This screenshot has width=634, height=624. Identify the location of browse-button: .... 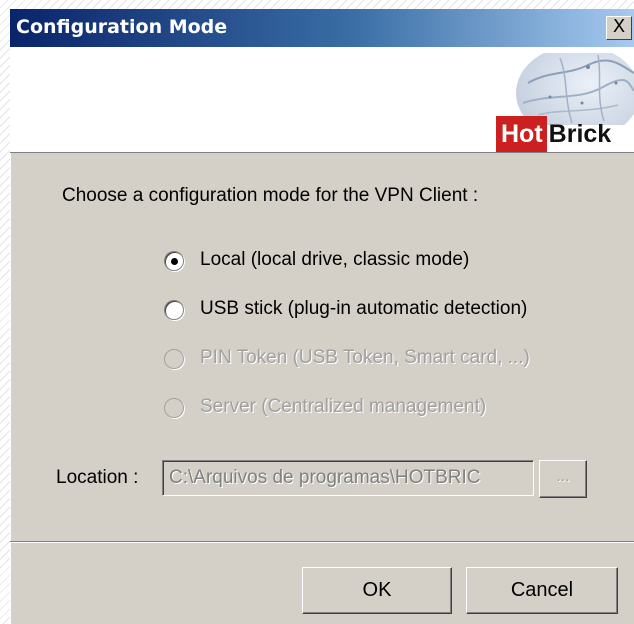
(563, 479).